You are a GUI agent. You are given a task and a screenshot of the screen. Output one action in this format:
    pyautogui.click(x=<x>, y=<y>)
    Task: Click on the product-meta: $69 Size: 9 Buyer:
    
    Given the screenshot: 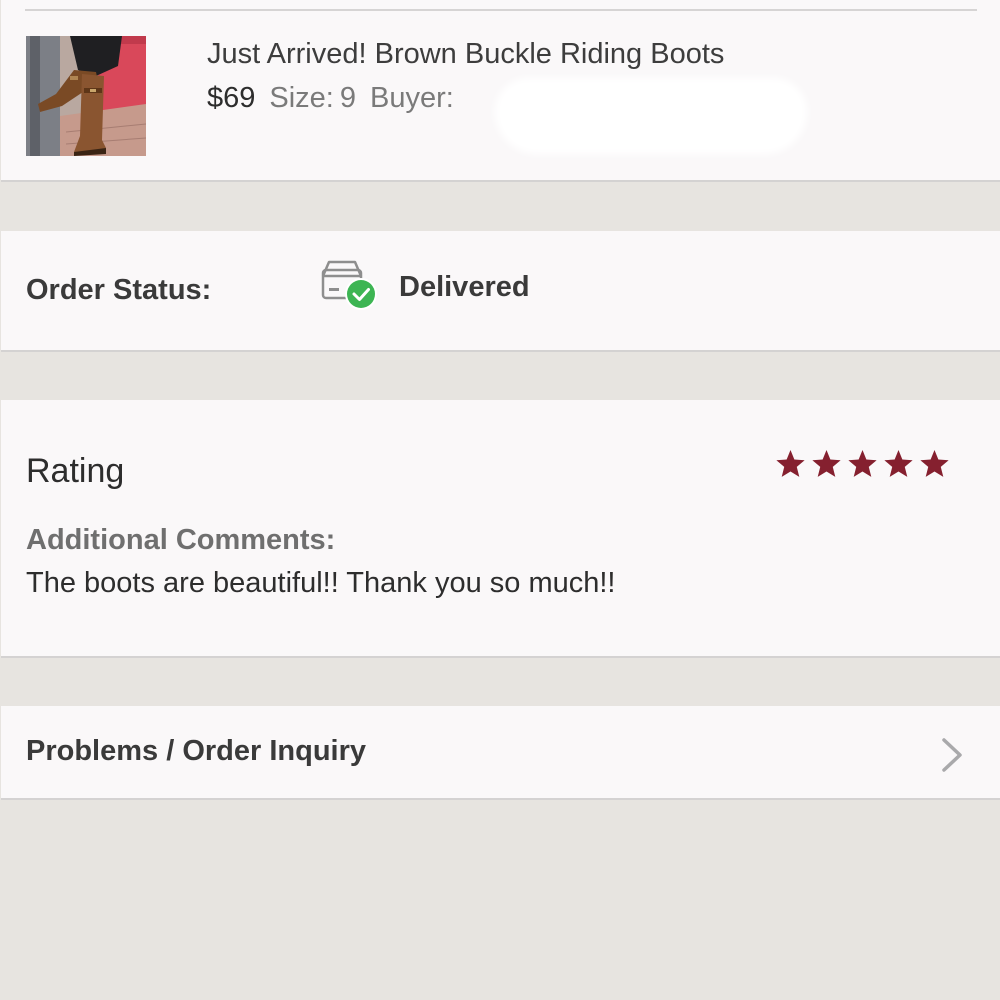 What is the action you would take?
    pyautogui.click(x=330, y=98)
    